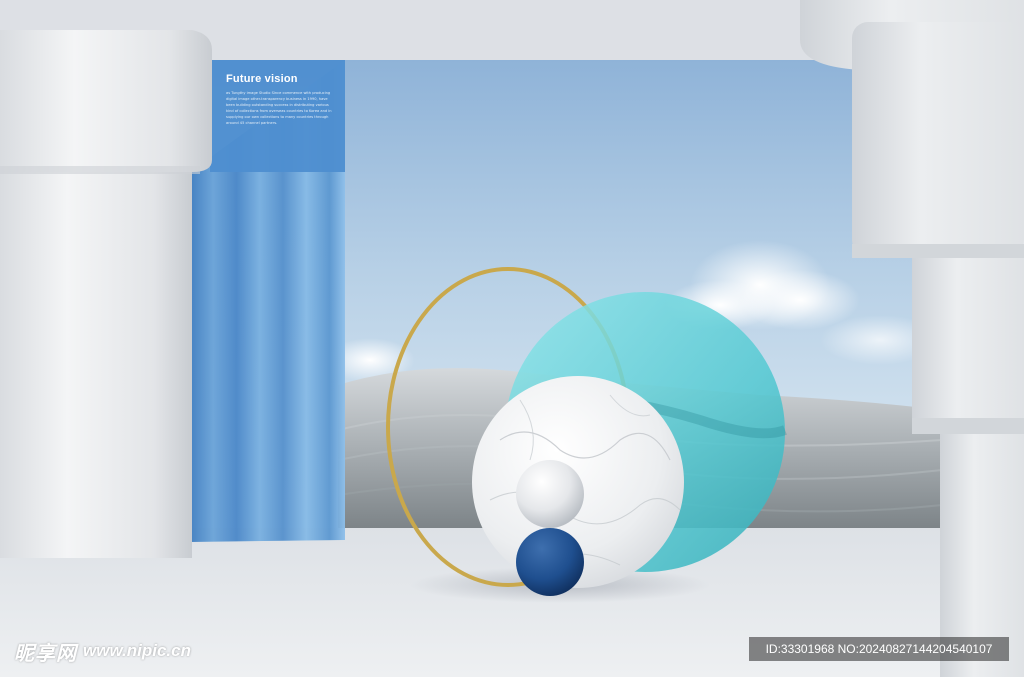 This screenshot has height=677, width=1024. What do you see at coordinates (879, 649) in the screenshot?
I see `watermark-id-badge: ID:33301968 NO:20240827144204540107` at bounding box center [879, 649].